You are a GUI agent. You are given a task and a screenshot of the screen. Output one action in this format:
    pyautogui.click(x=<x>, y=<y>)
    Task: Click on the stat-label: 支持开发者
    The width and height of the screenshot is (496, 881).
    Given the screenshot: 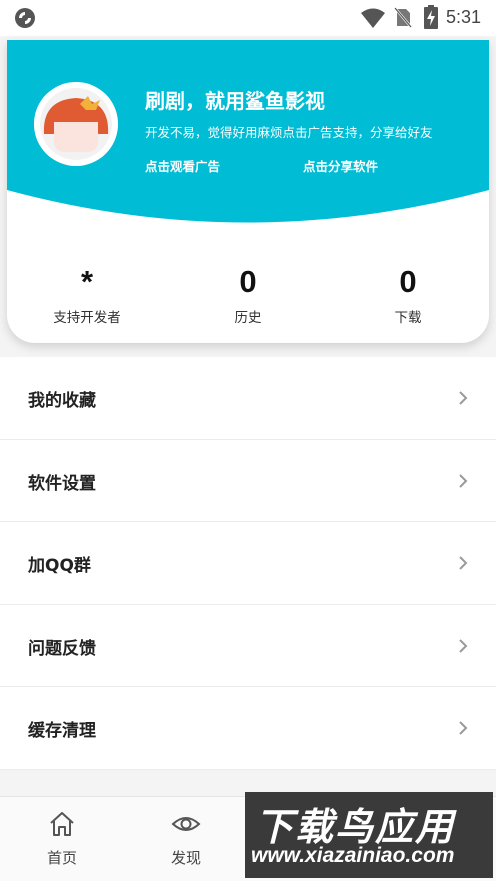 What is the action you would take?
    pyautogui.click(x=87, y=318)
    